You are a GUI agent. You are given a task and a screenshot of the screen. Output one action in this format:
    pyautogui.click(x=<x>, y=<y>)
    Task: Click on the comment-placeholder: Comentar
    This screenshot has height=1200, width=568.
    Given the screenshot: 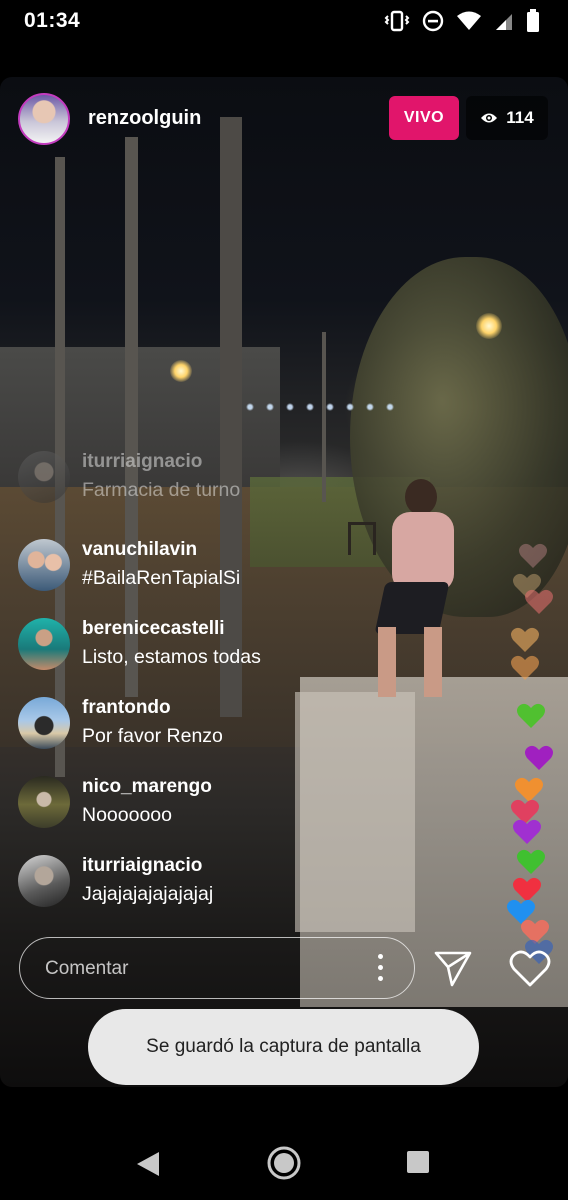 What is the action you would take?
    pyautogui.click(x=87, y=968)
    